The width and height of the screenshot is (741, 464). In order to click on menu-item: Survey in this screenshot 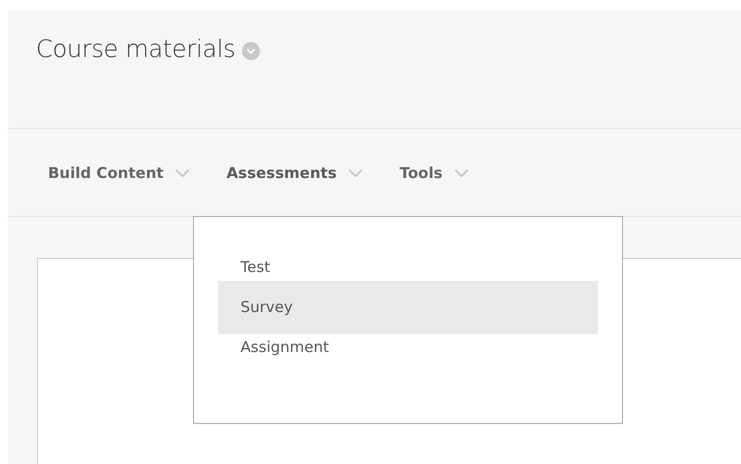, I will do `click(408, 307)`.